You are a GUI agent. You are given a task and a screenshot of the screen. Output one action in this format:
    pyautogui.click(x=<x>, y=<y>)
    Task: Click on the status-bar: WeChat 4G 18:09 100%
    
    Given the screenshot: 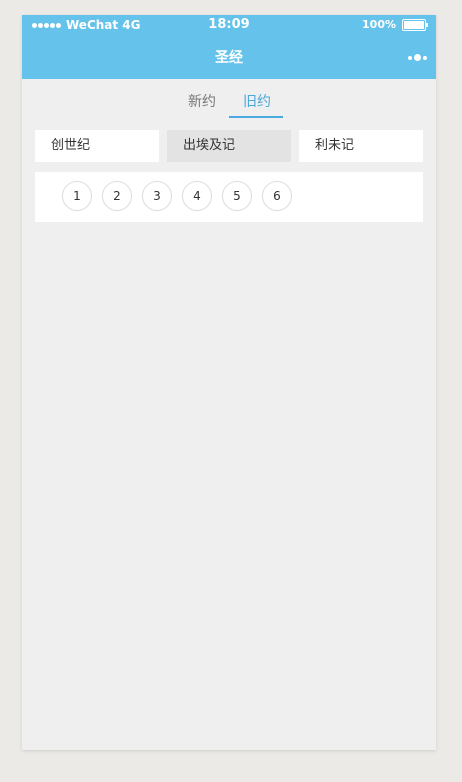 What is the action you would take?
    pyautogui.click(x=229, y=25)
    